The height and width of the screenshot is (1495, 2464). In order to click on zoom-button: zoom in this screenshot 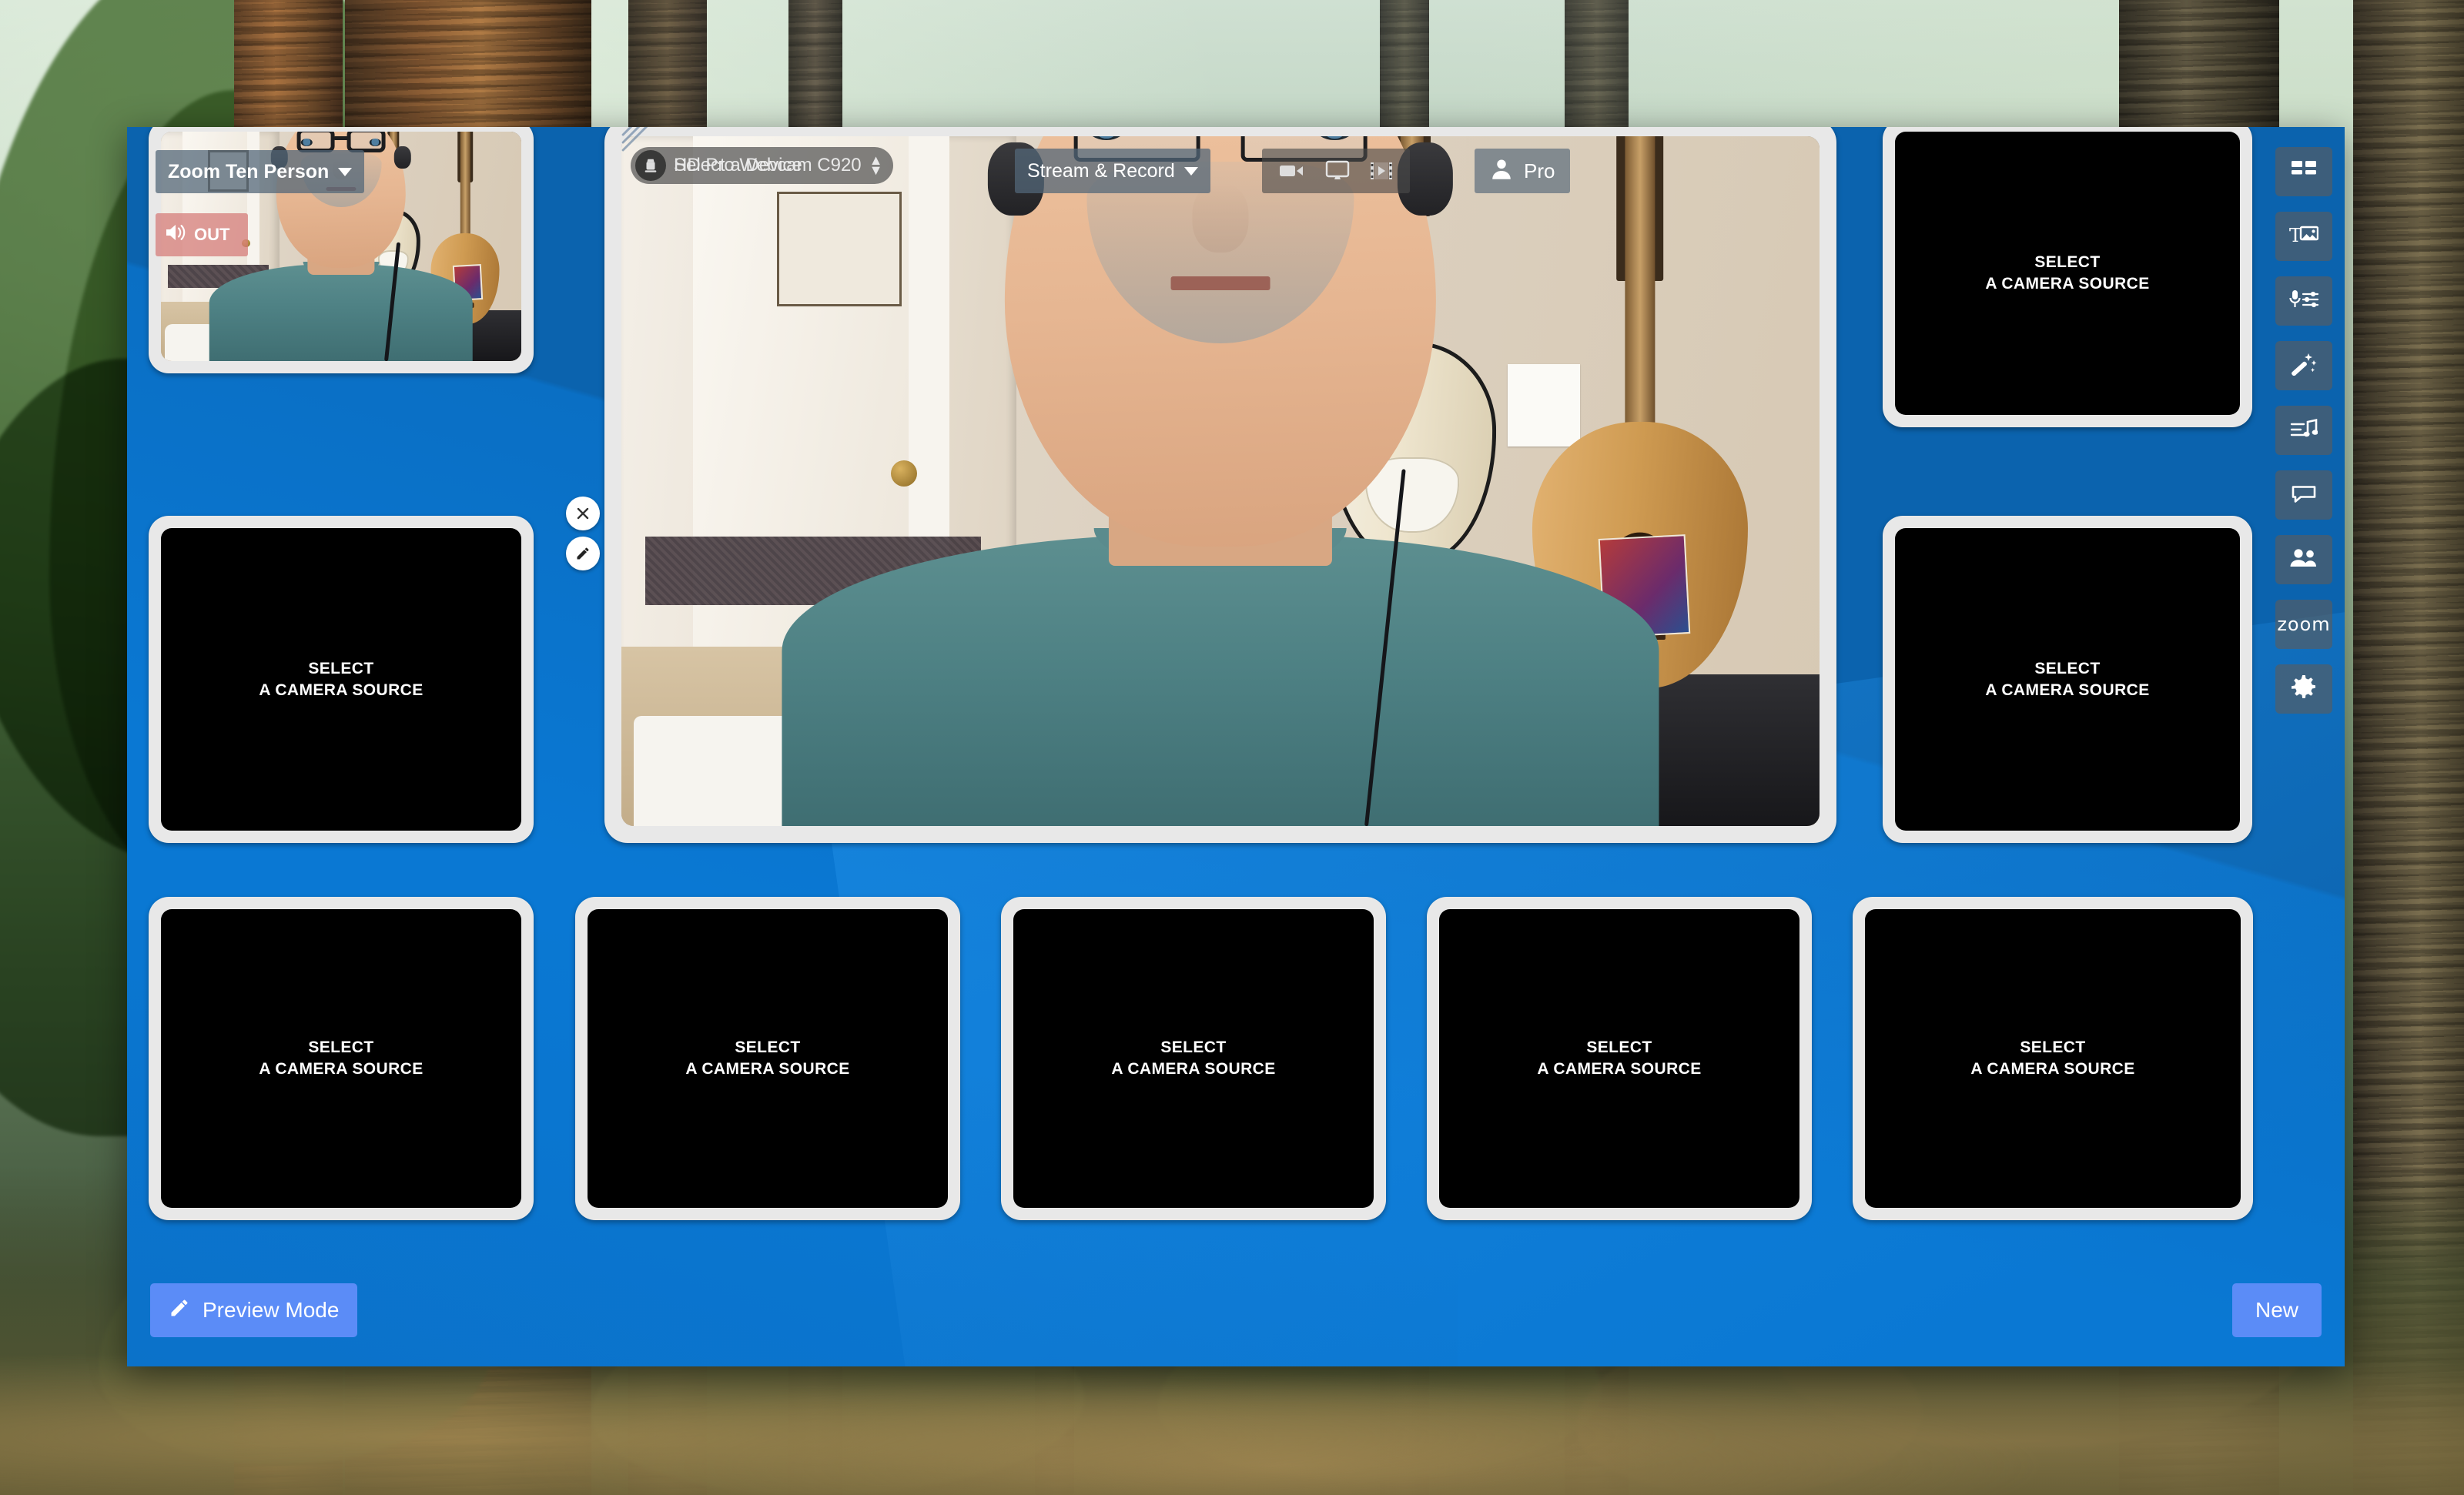, I will do `click(2303, 624)`.